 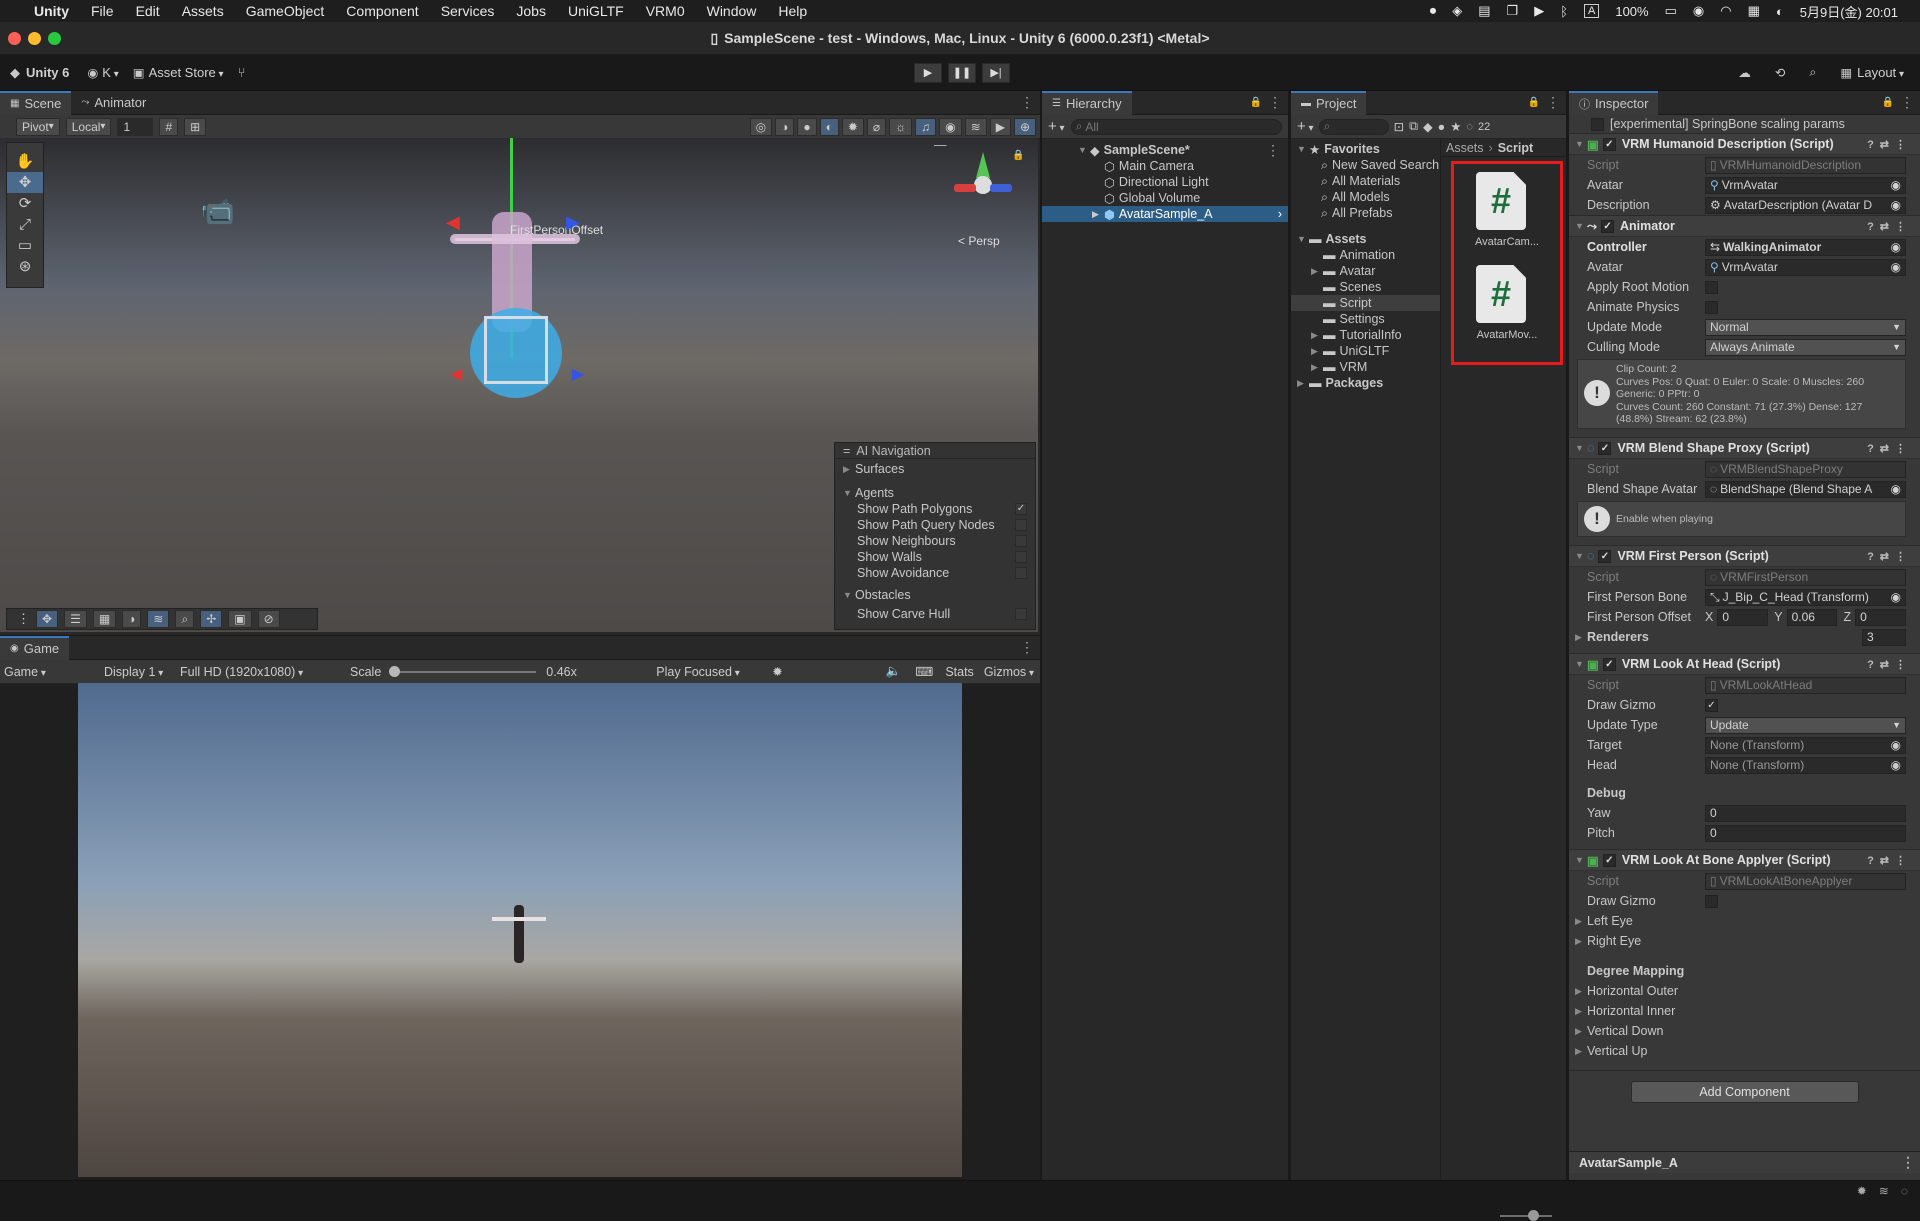 I want to click on tab-inspector: ⓘ Inspector, so click(x=1614, y=103).